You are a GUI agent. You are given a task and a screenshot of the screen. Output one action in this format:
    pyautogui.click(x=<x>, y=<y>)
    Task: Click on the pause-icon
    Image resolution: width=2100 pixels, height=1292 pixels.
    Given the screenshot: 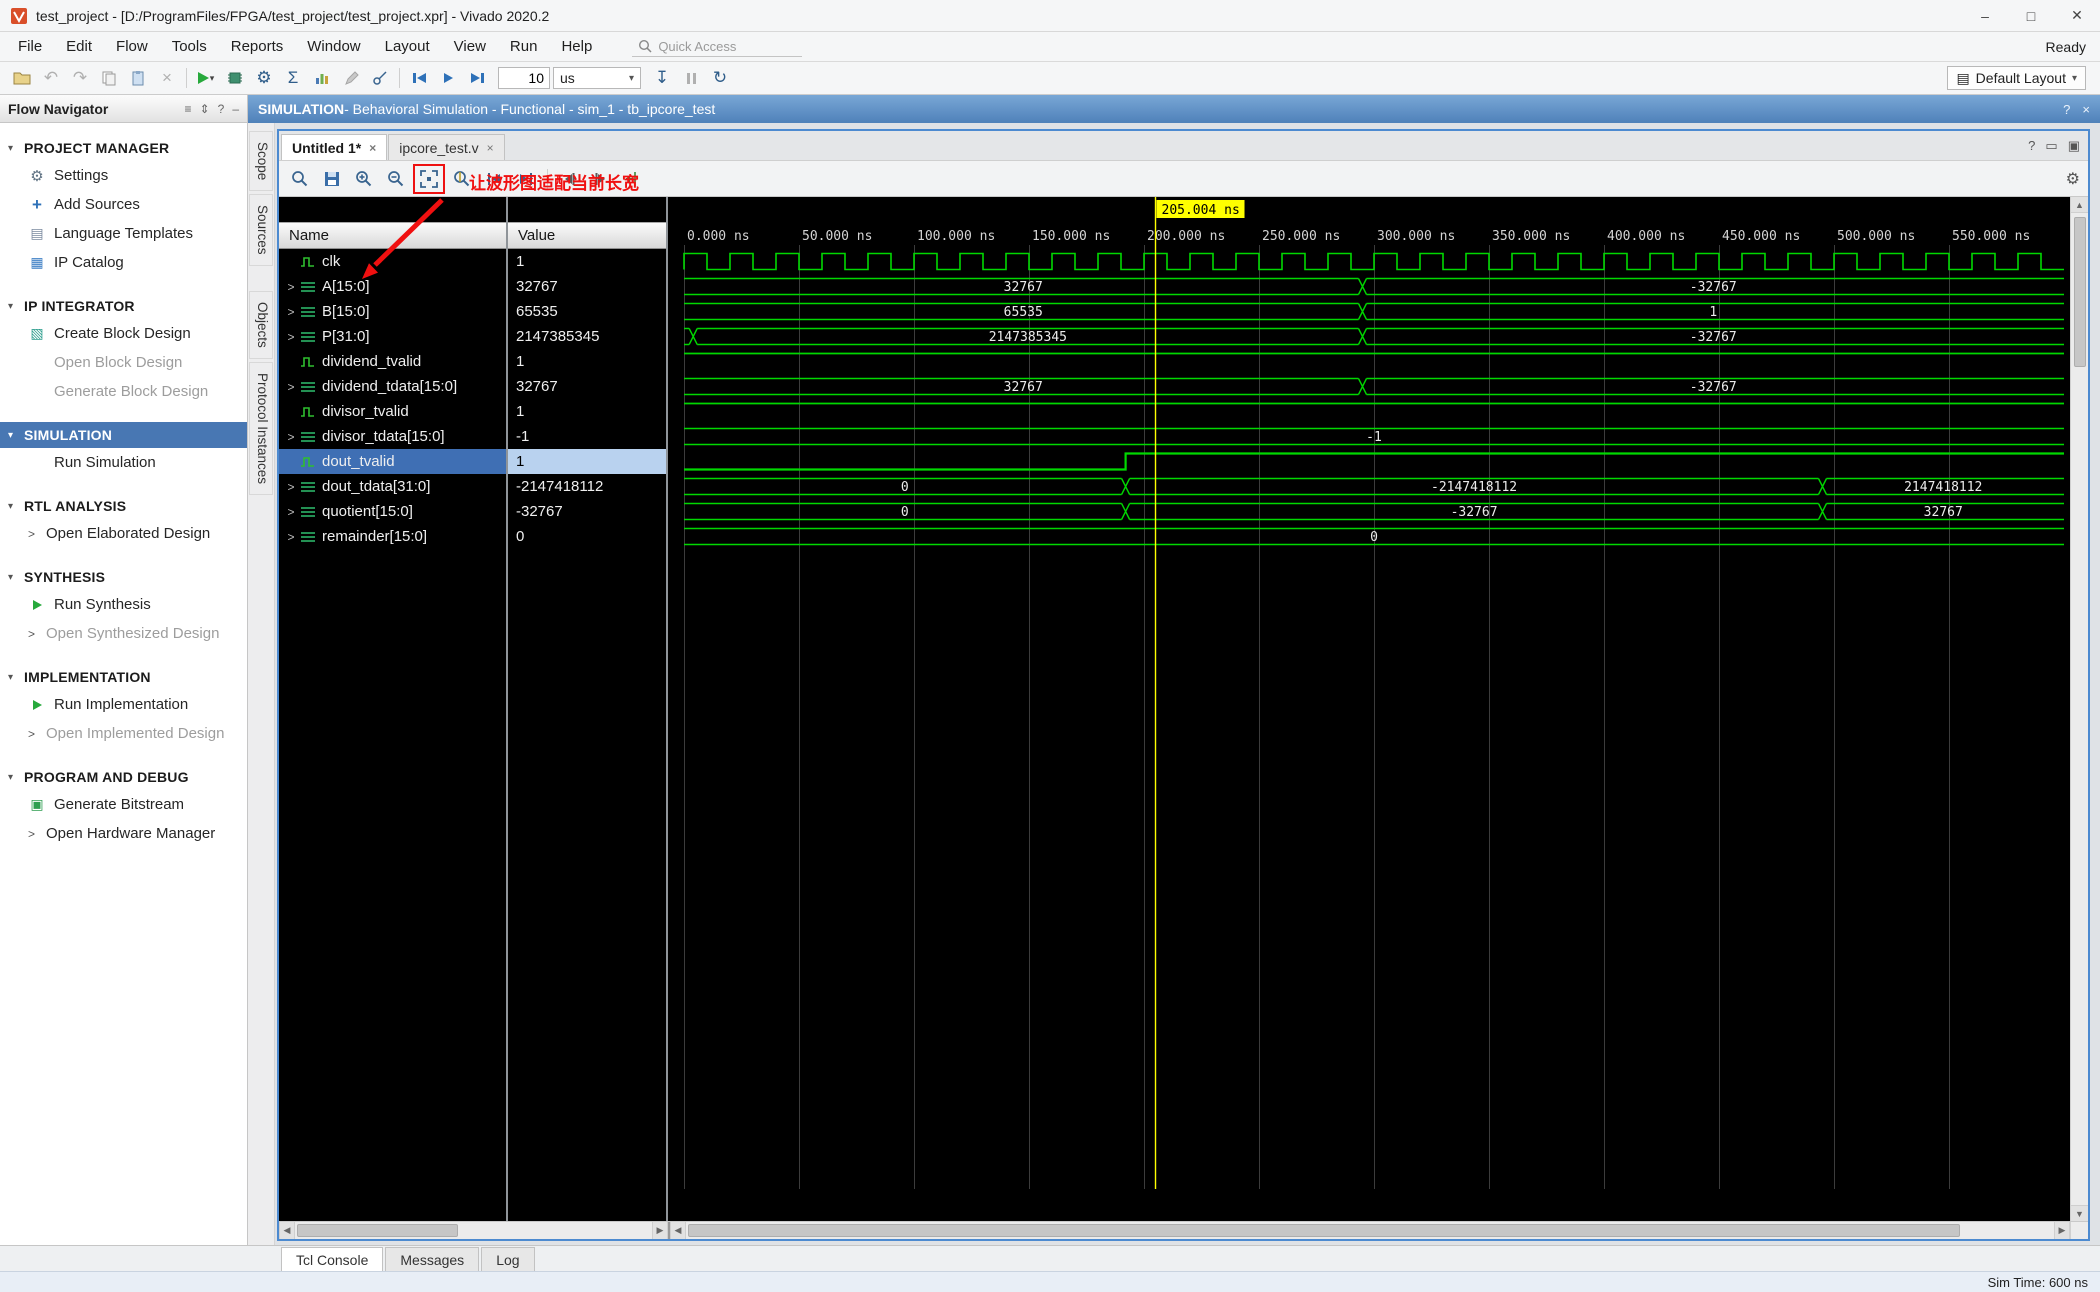 What is the action you would take?
    pyautogui.click(x=691, y=78)
    